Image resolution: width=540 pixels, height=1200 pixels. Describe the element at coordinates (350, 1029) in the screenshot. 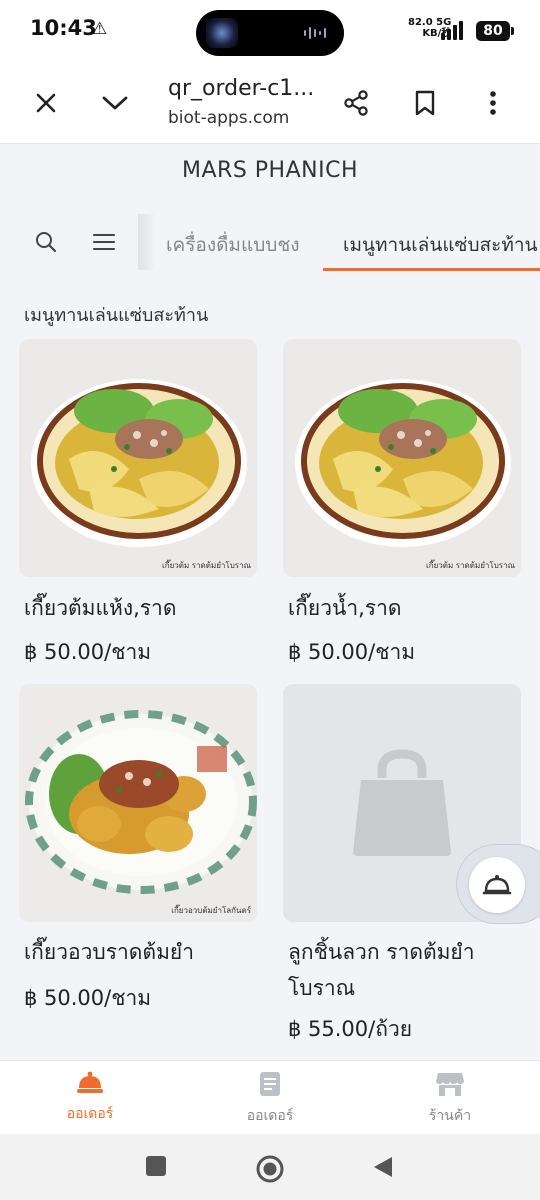

I see `product-price: ฿ 55.00/ถ้วย` at that location.